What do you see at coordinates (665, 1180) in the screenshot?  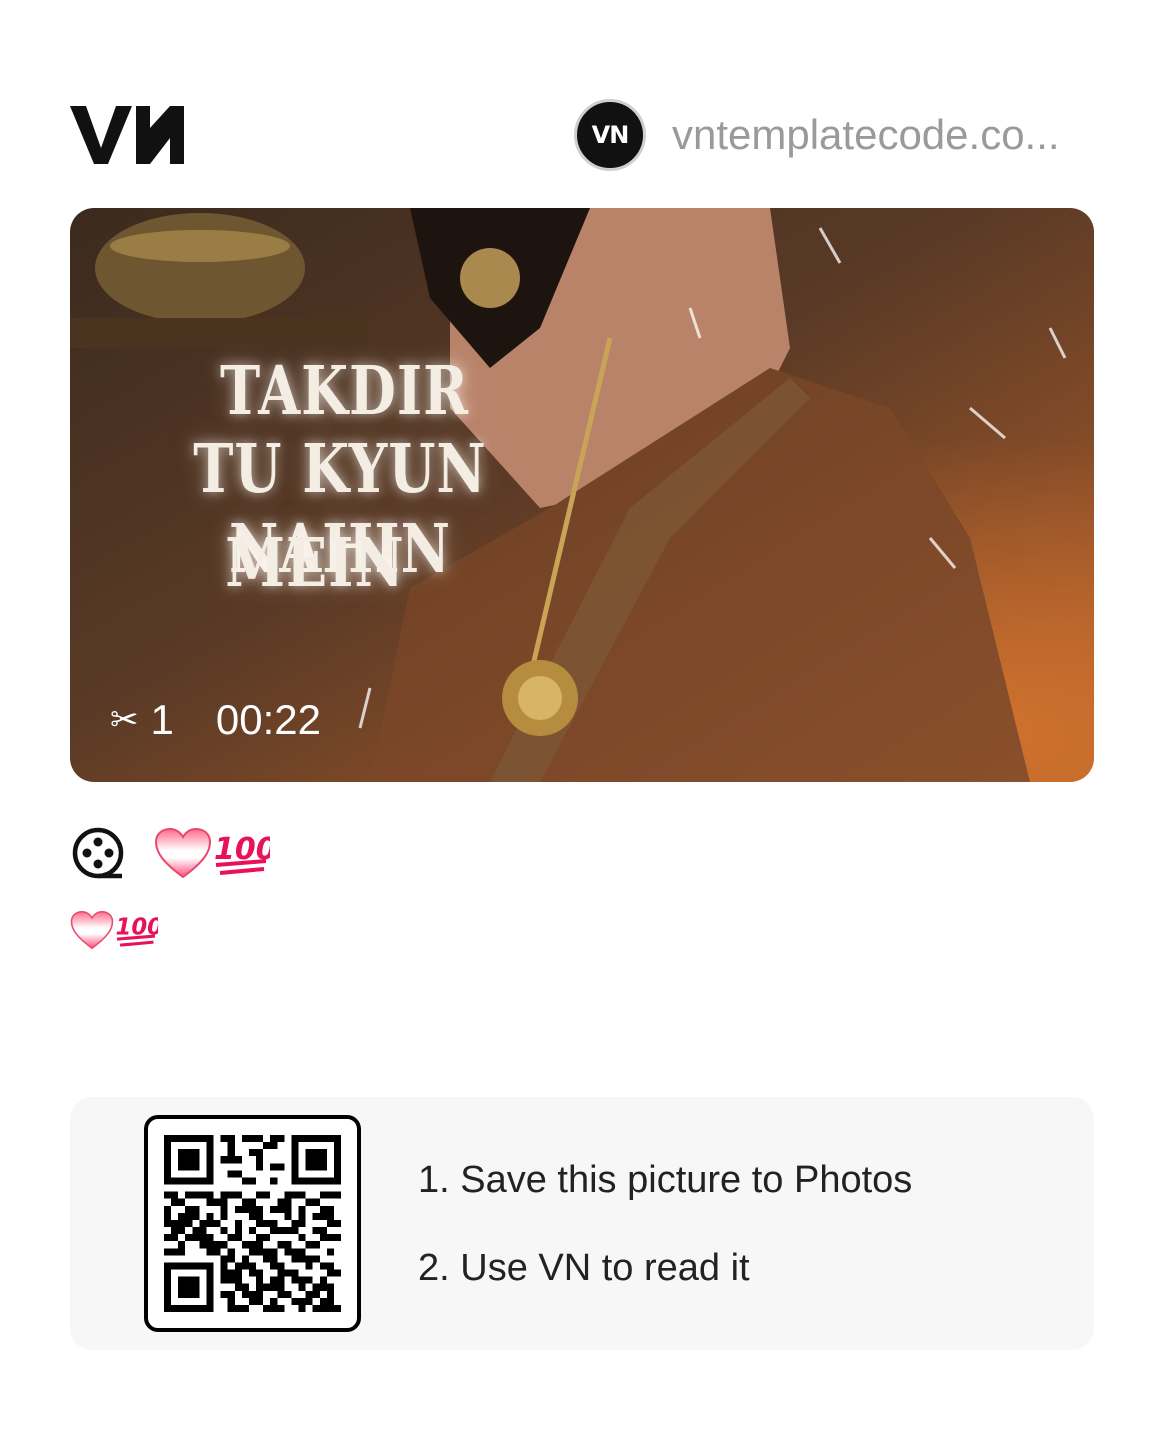 I see `step-save-picture: 1. Save this picture to Photos` at bounding box center [665, 1180].